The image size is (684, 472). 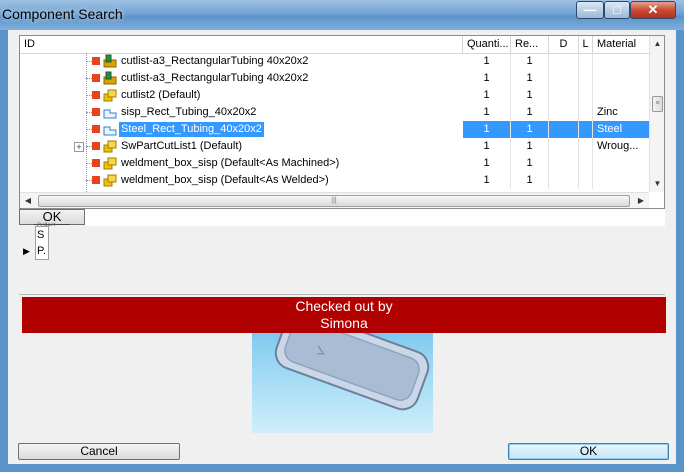 What do you see at coordinates (607, 112) in the screenshot?
I see `material-cell: Zinc` at bounding box center [607, 112].